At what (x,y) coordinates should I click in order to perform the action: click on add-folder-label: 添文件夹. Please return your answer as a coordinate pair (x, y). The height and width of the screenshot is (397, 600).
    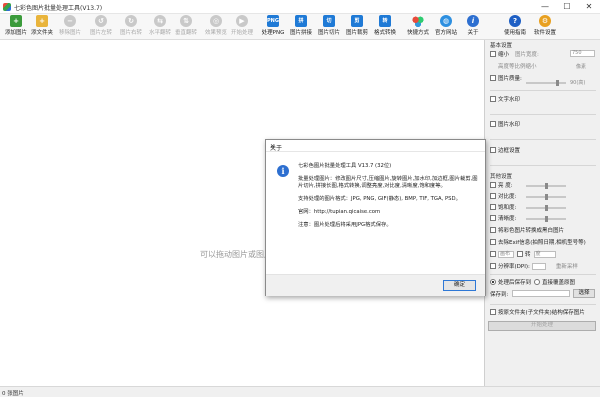
    Looking at the image, I should click on (41, 33).